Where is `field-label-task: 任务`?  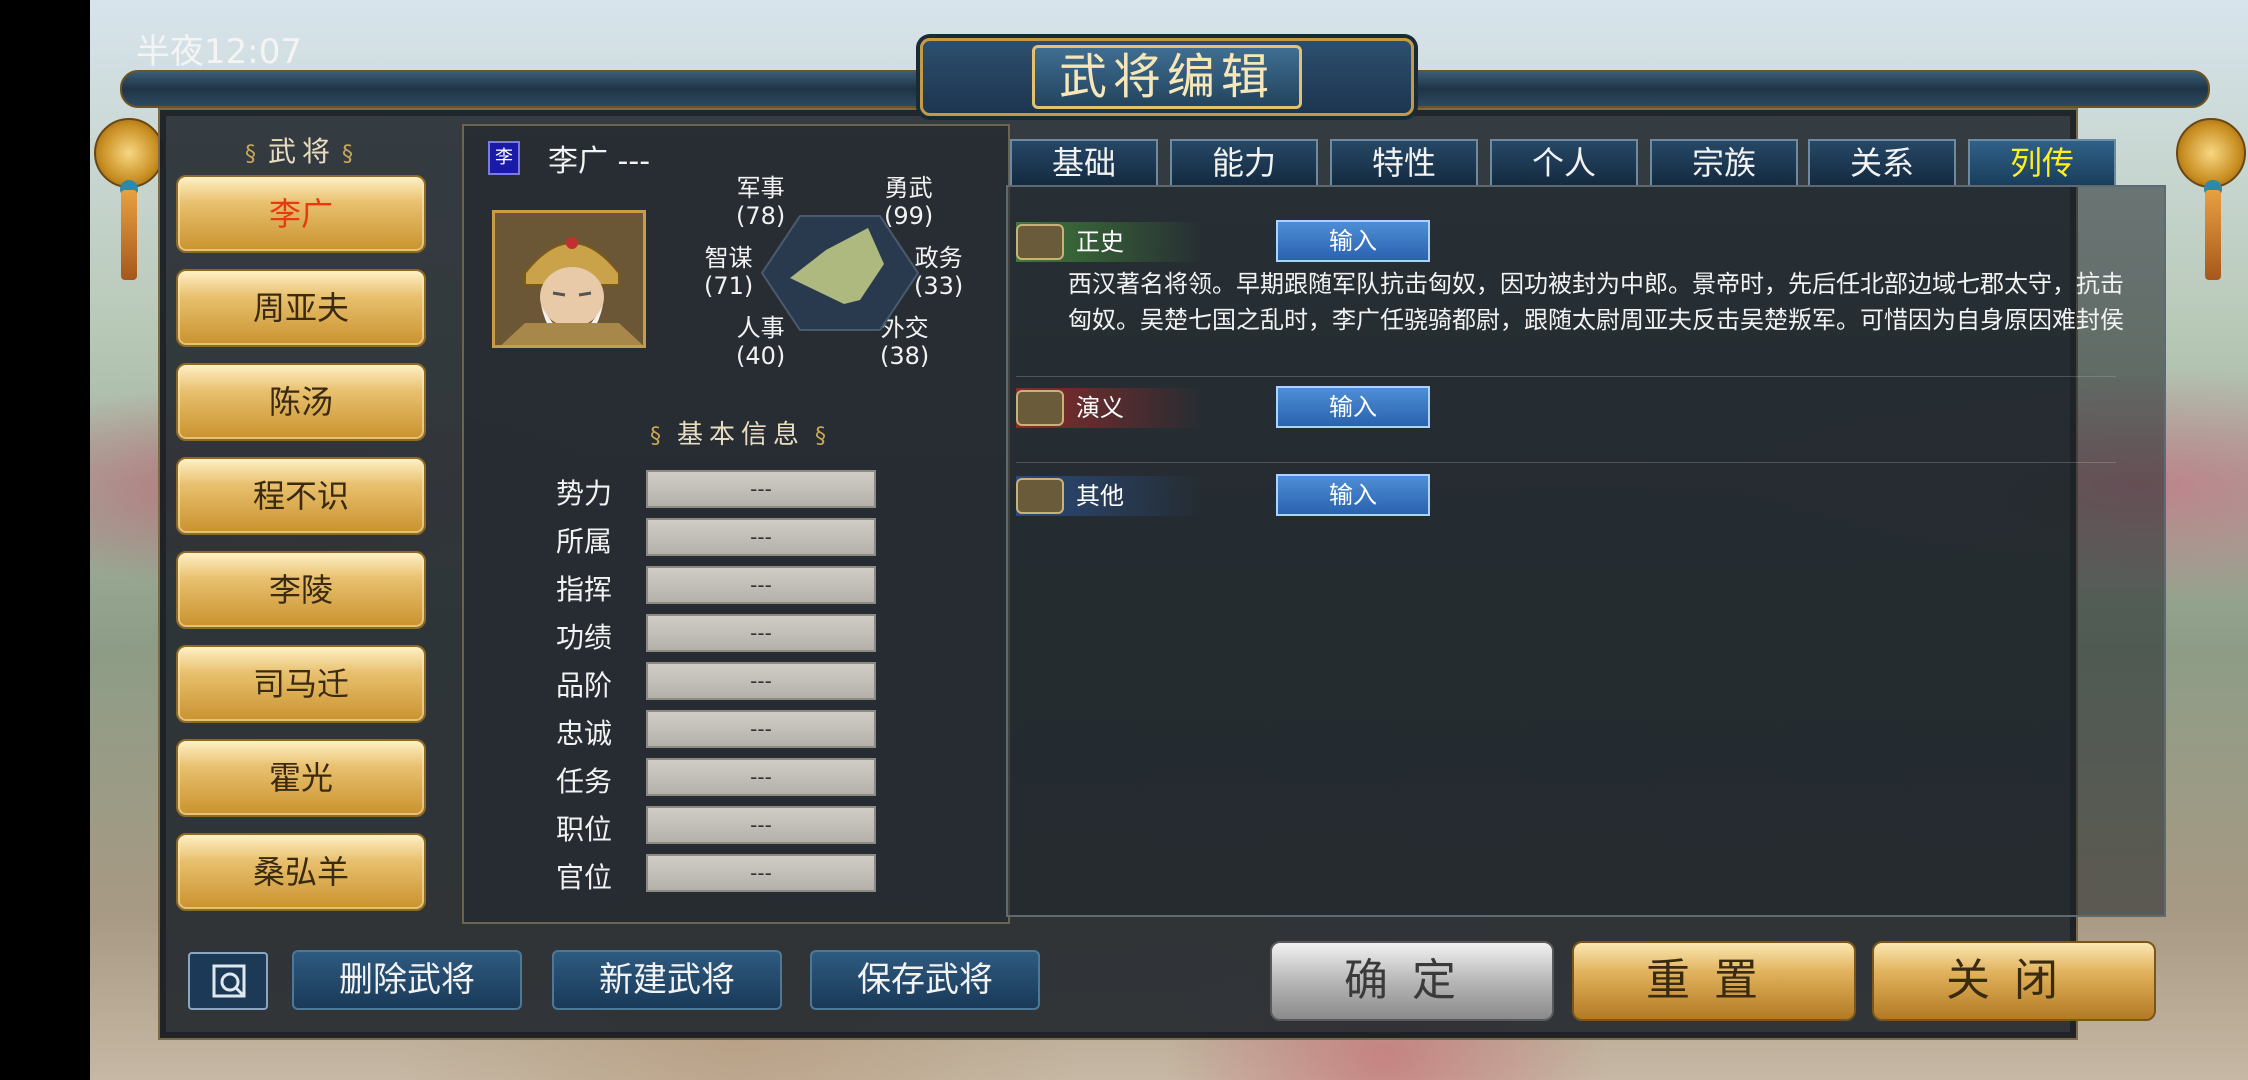
field-label-task: 任务 is located at coordinates (584, 781).